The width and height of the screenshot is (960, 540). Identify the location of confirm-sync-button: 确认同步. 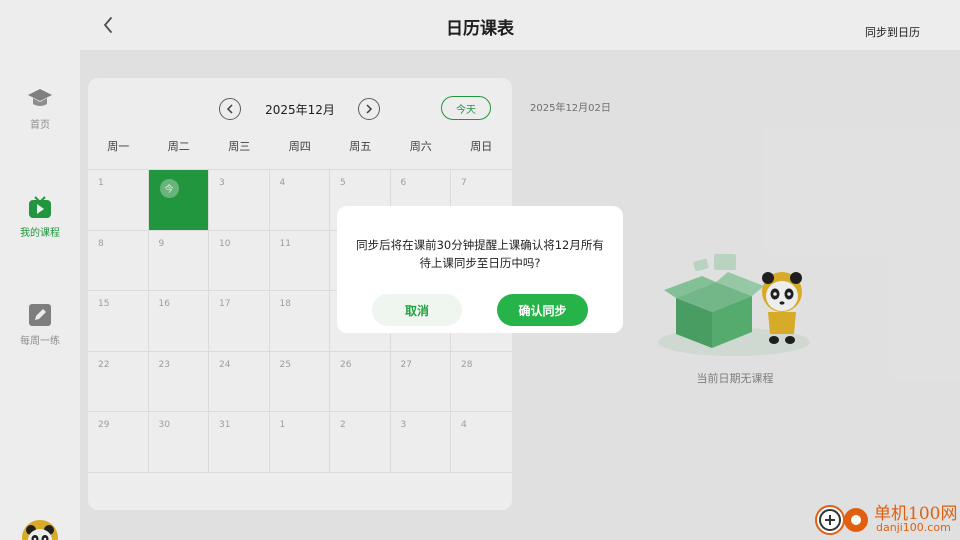
(542, 310).